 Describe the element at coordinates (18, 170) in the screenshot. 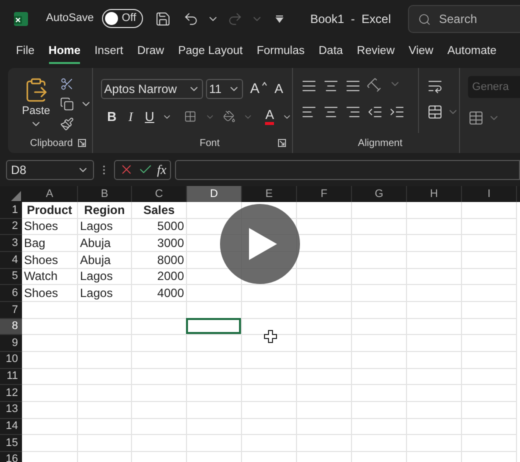

I see `cell-reference: D8` at that location.